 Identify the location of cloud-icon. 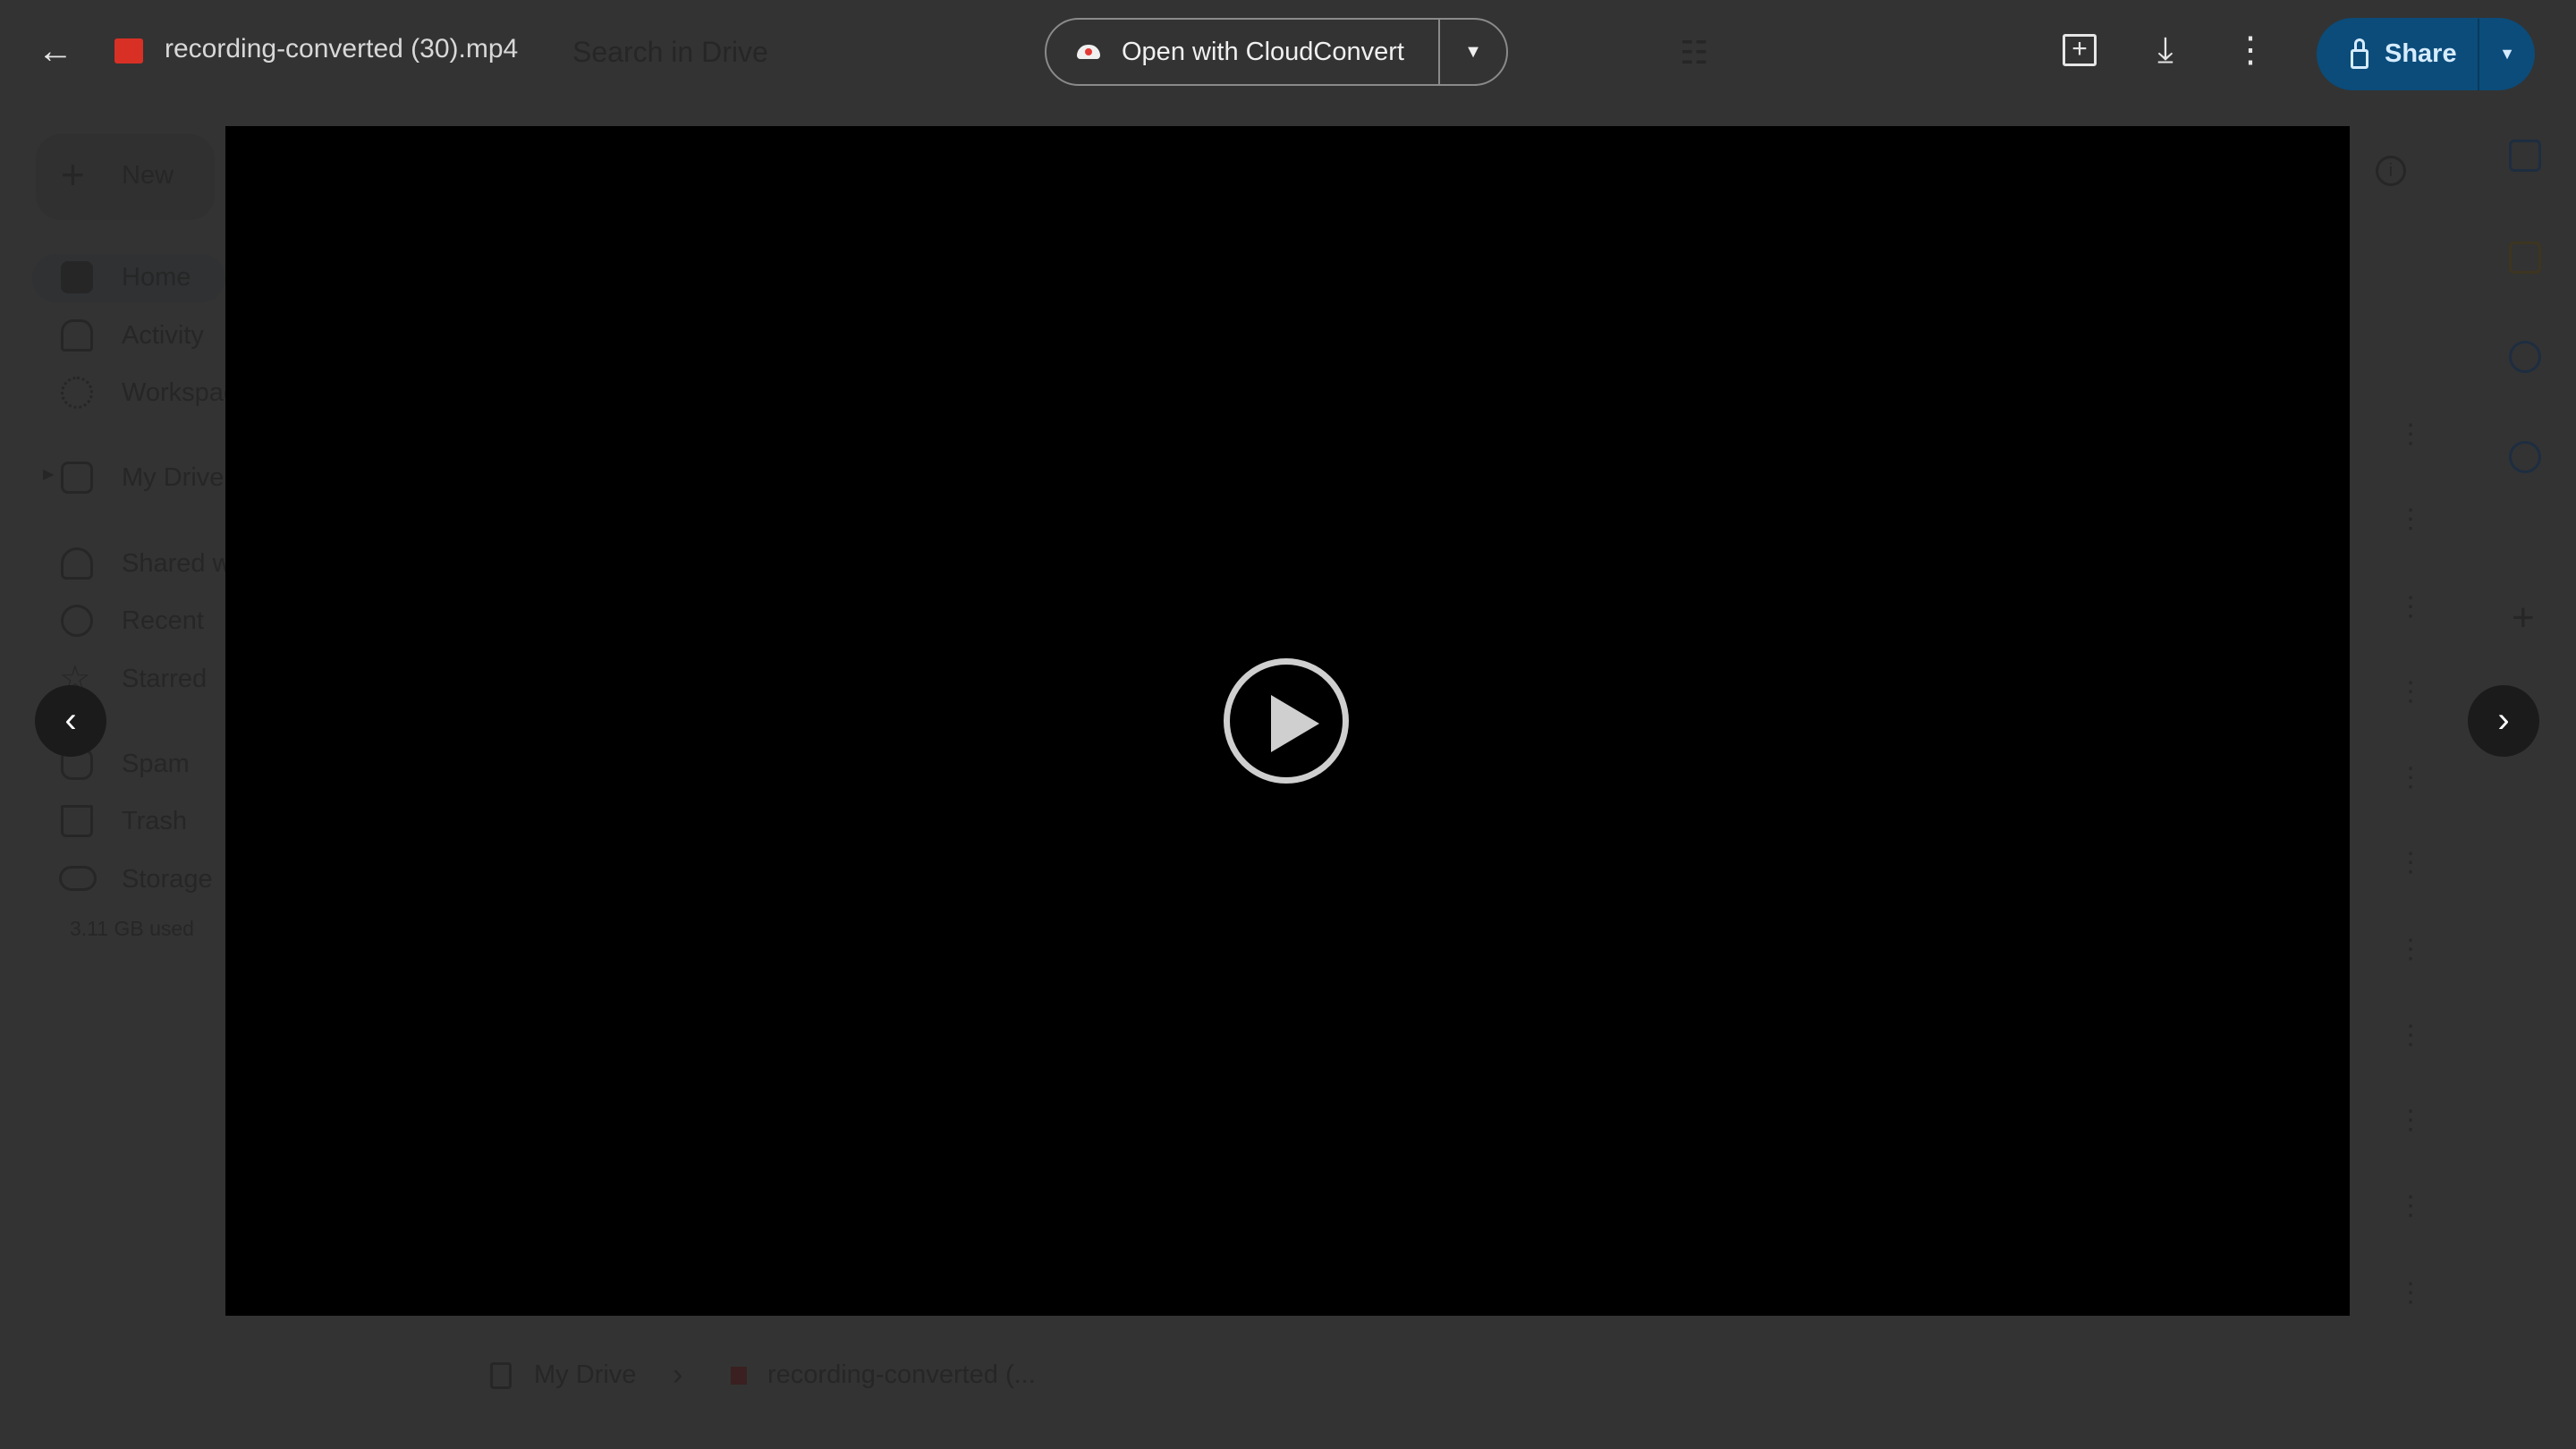
(78, 878).